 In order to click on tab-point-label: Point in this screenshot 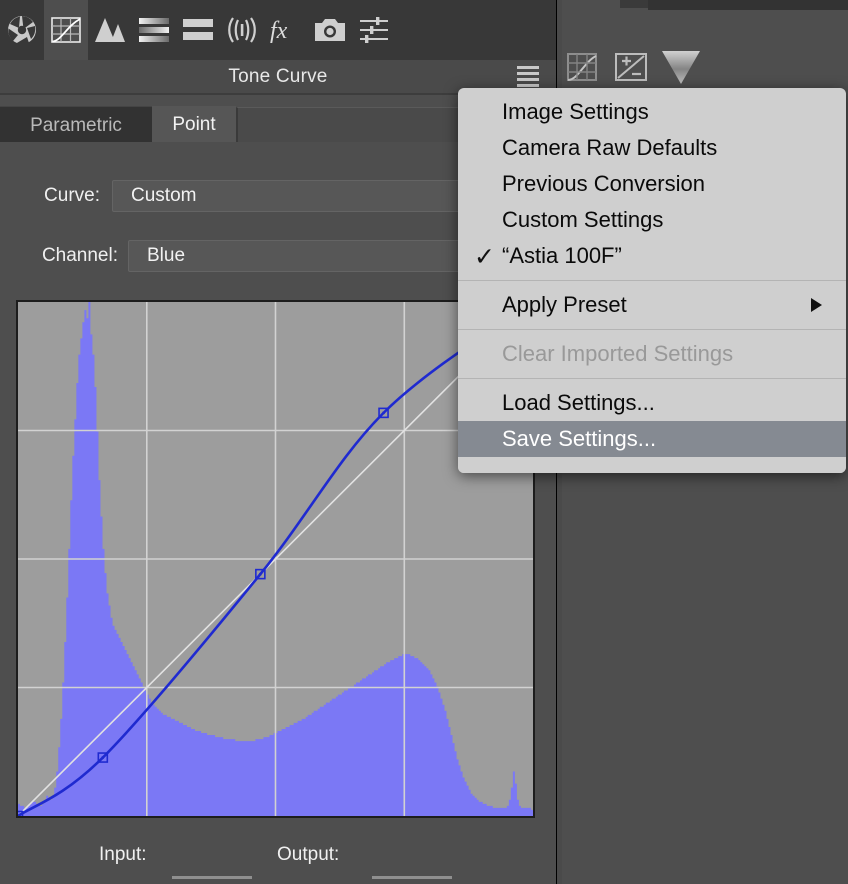, I will do `click(194, 124)`.